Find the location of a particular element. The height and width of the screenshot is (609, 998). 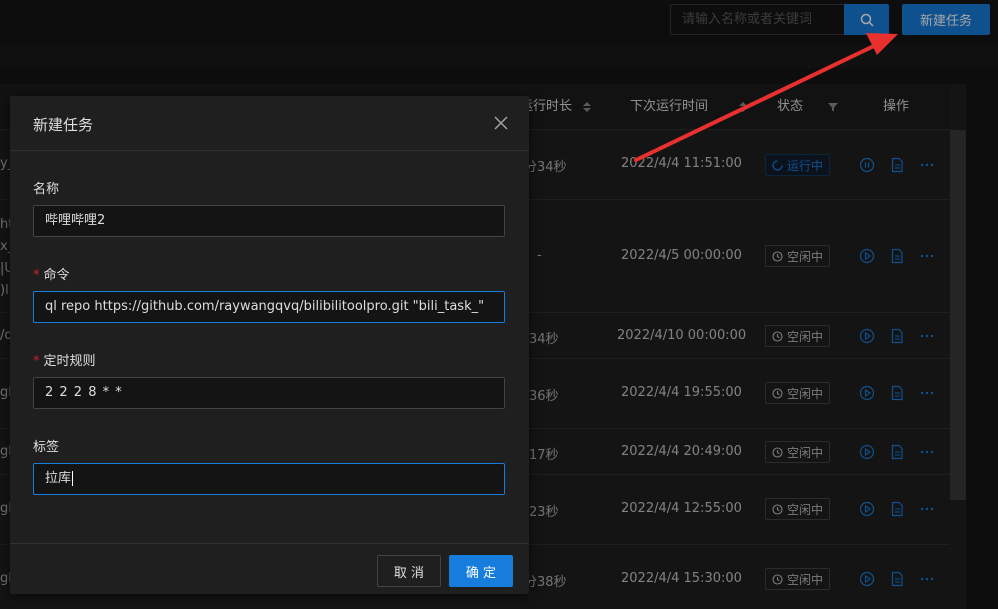

schedule-label: * 定时规则 is located at coordinates (64, 359).